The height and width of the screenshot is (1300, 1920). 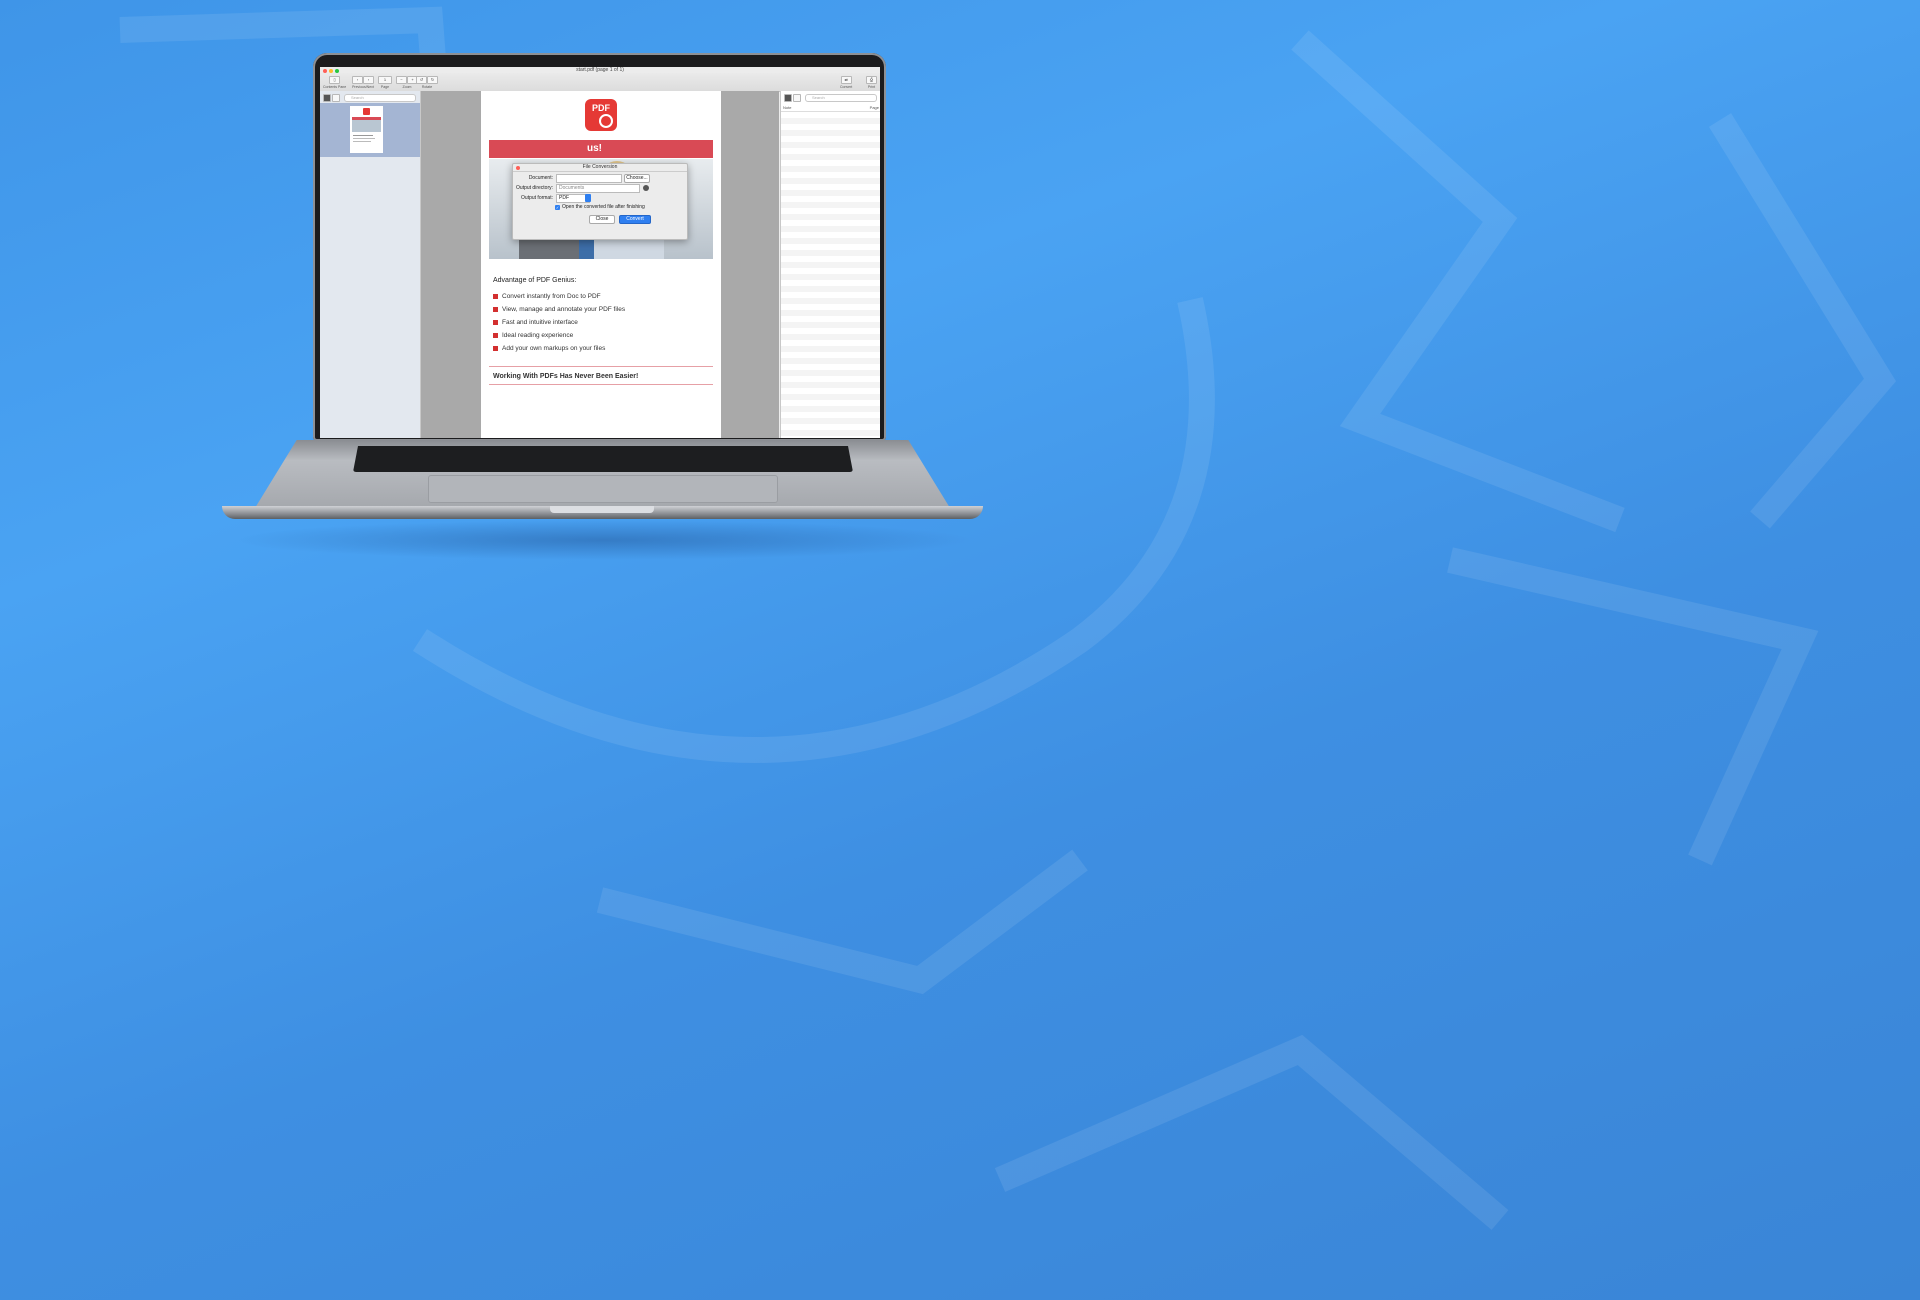 I want to click on document-field, so click(x=589, y=178).